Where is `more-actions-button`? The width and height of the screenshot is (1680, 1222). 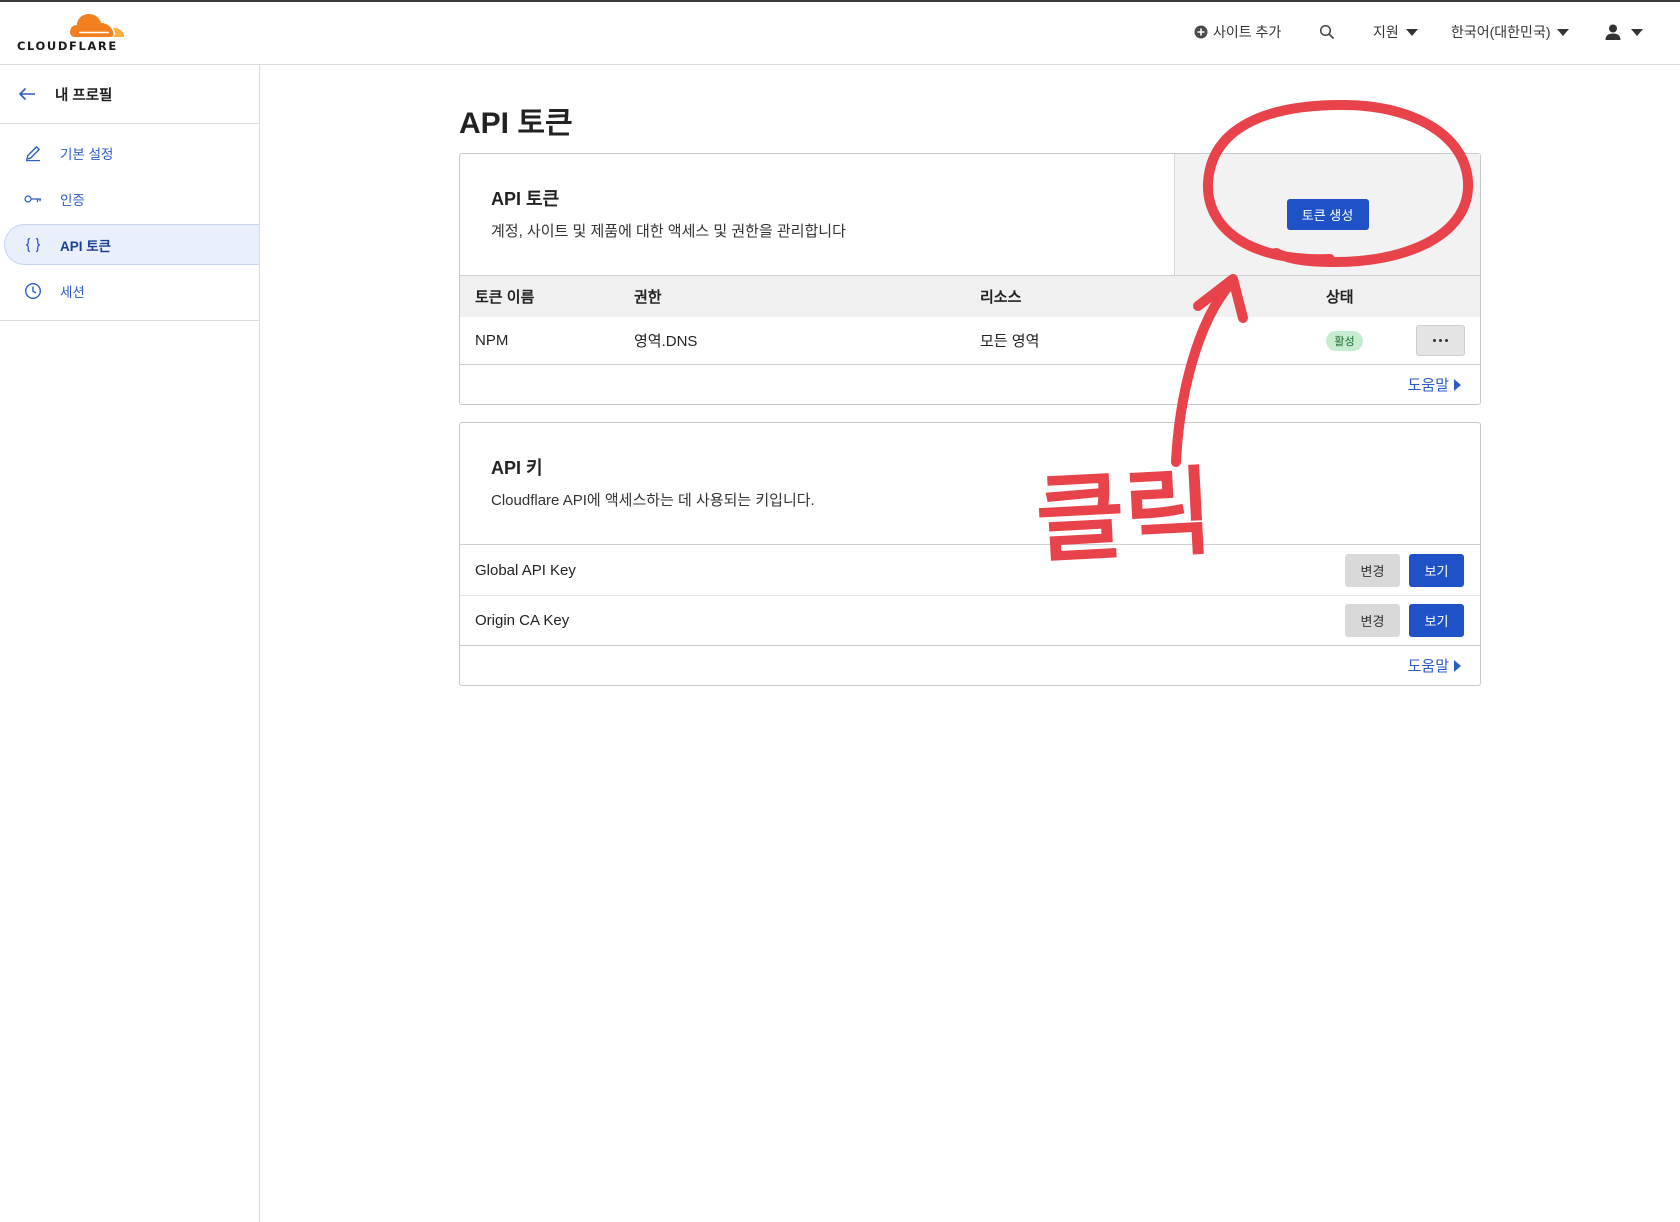 more-actions-button is located at coordinates (1440, 340).